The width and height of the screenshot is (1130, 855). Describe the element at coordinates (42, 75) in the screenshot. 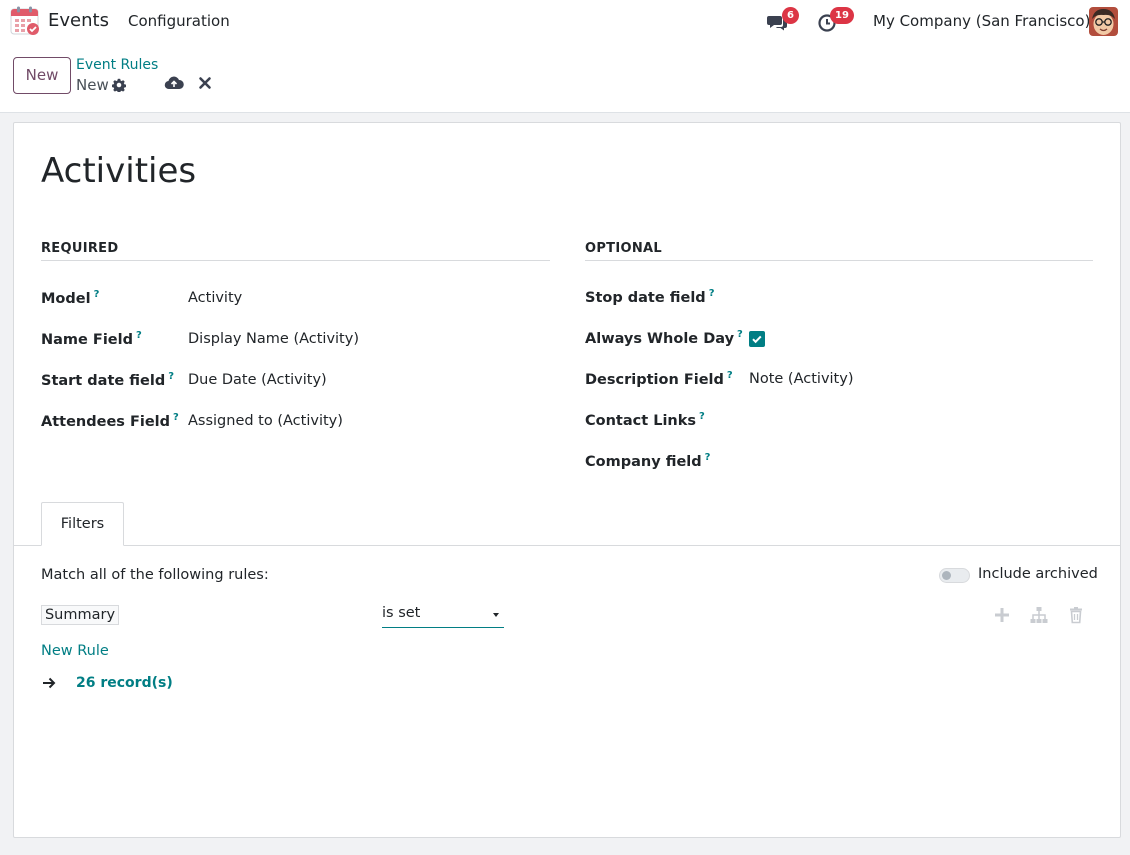

I see `new-button: New` at that location.